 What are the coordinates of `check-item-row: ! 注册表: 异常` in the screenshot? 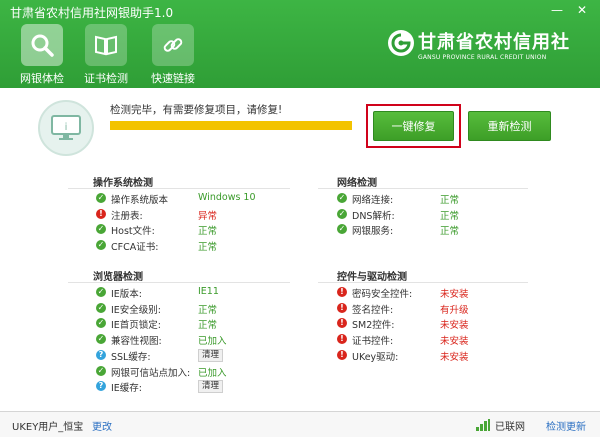 It's located at (186, 215).